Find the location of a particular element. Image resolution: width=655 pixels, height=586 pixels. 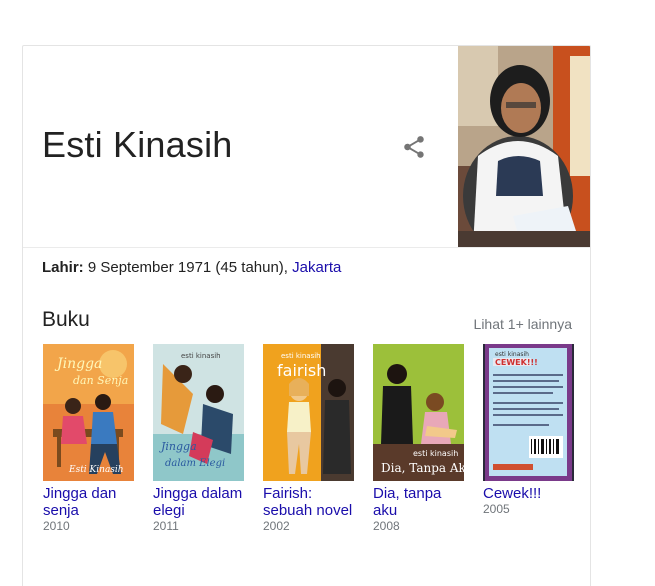

book-year: 2011 is located at coordinates (166, 526).